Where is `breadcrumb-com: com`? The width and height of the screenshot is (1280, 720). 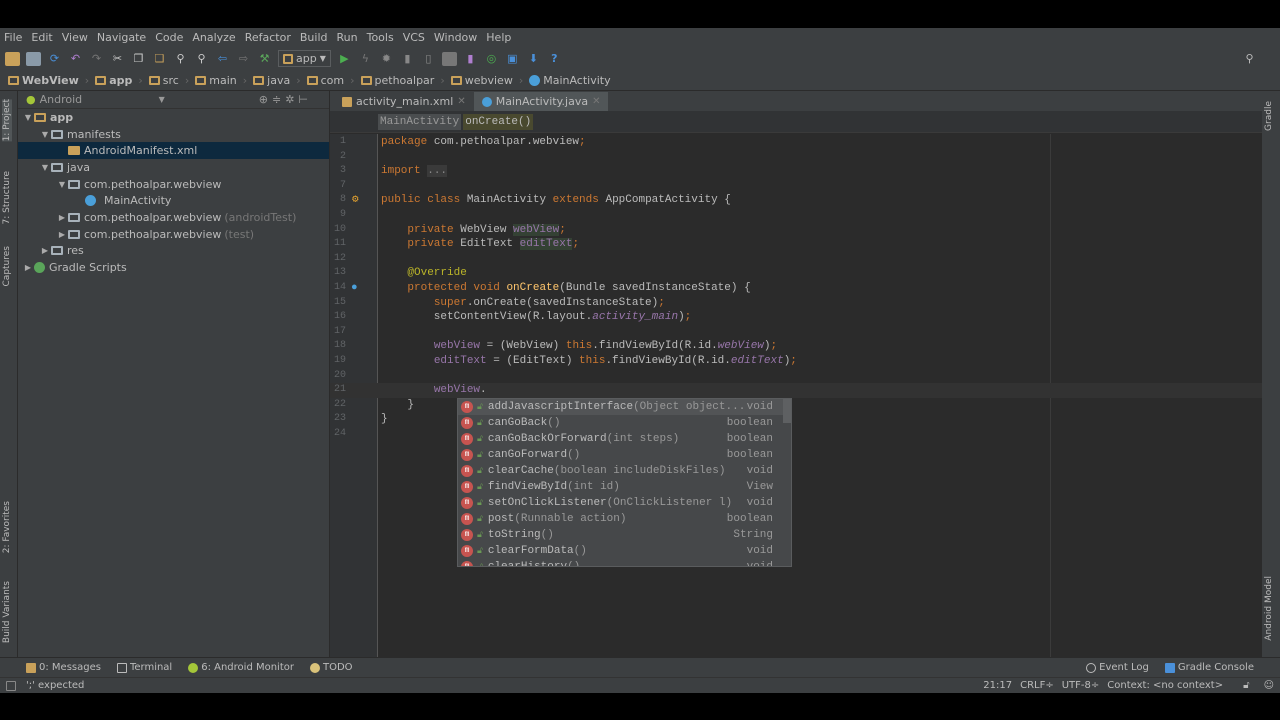
breadcrumb-com: com is located at coordinates (325, 80).